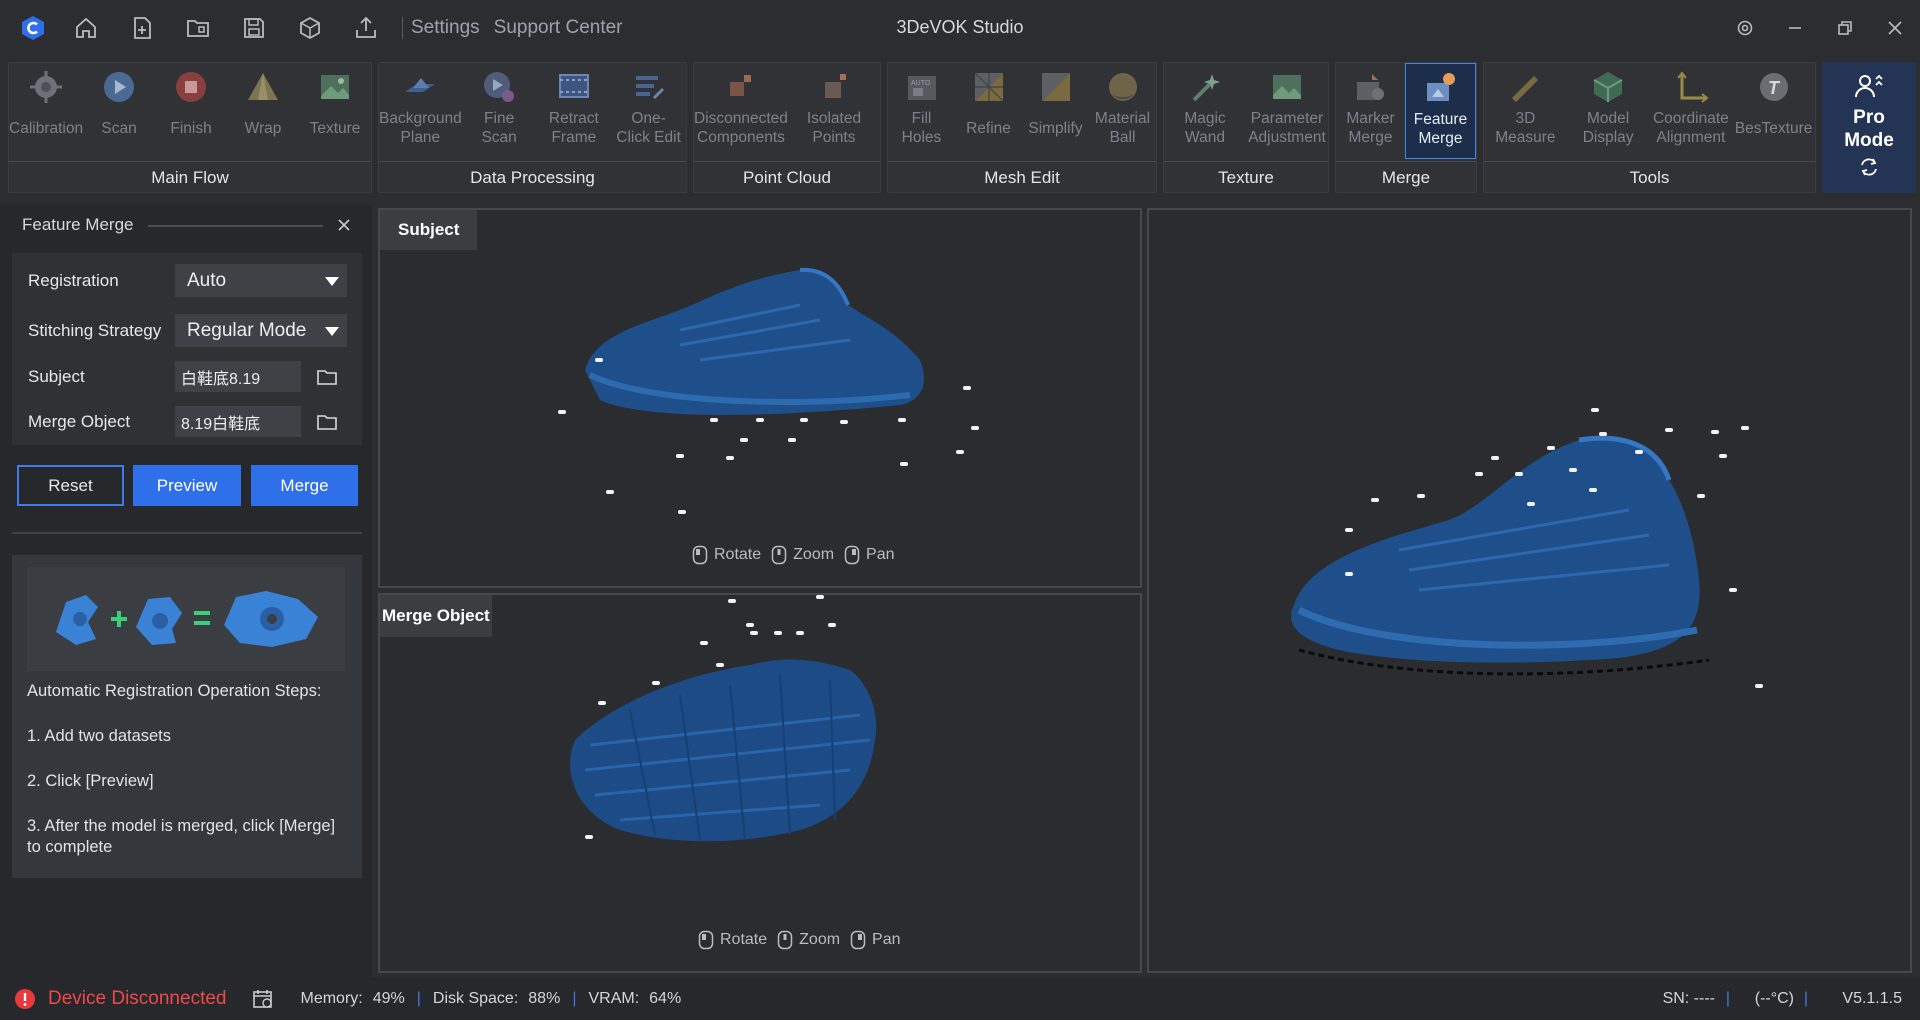 This screenshot has width=1920, height=1020. I want to click on feature-merge-icon, so click(1441, 88).